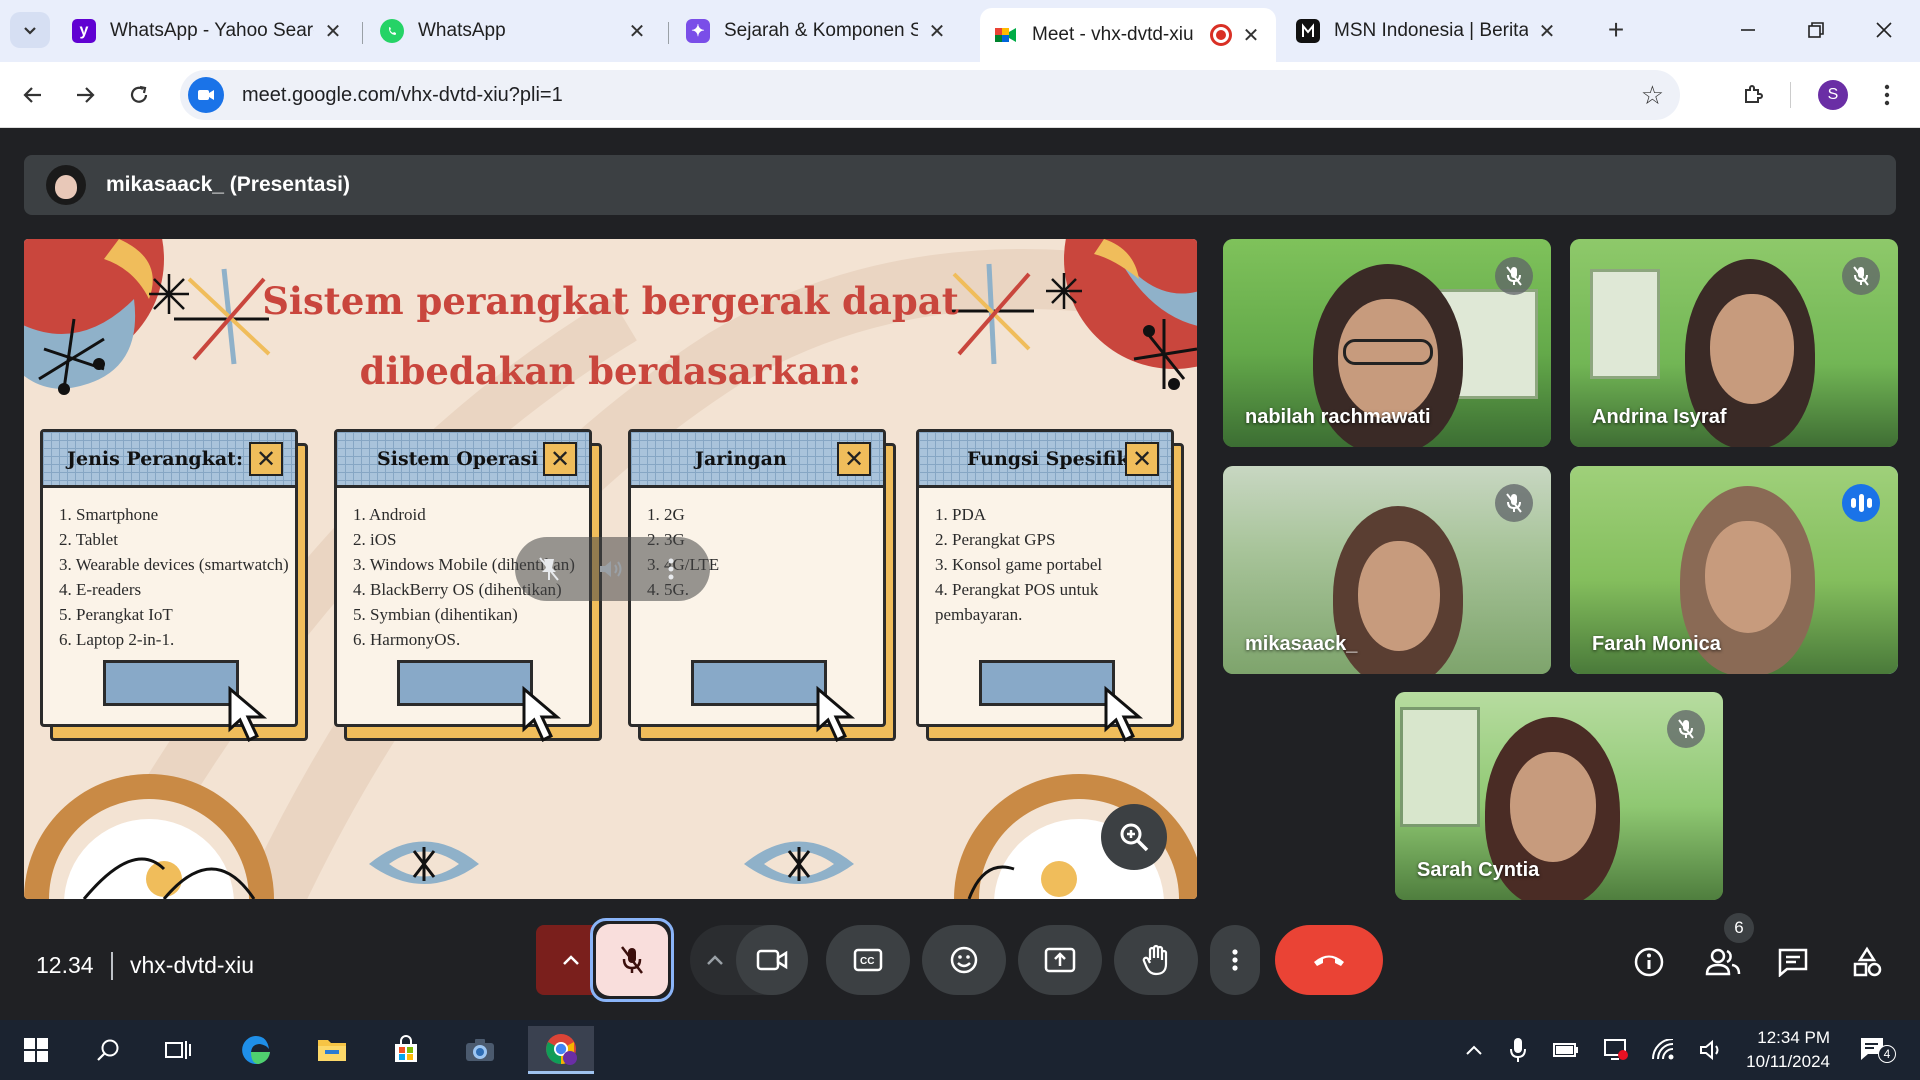 This screenshot has width=1920, height=1080. I want to click on tab-search-button, so click(30, 30).